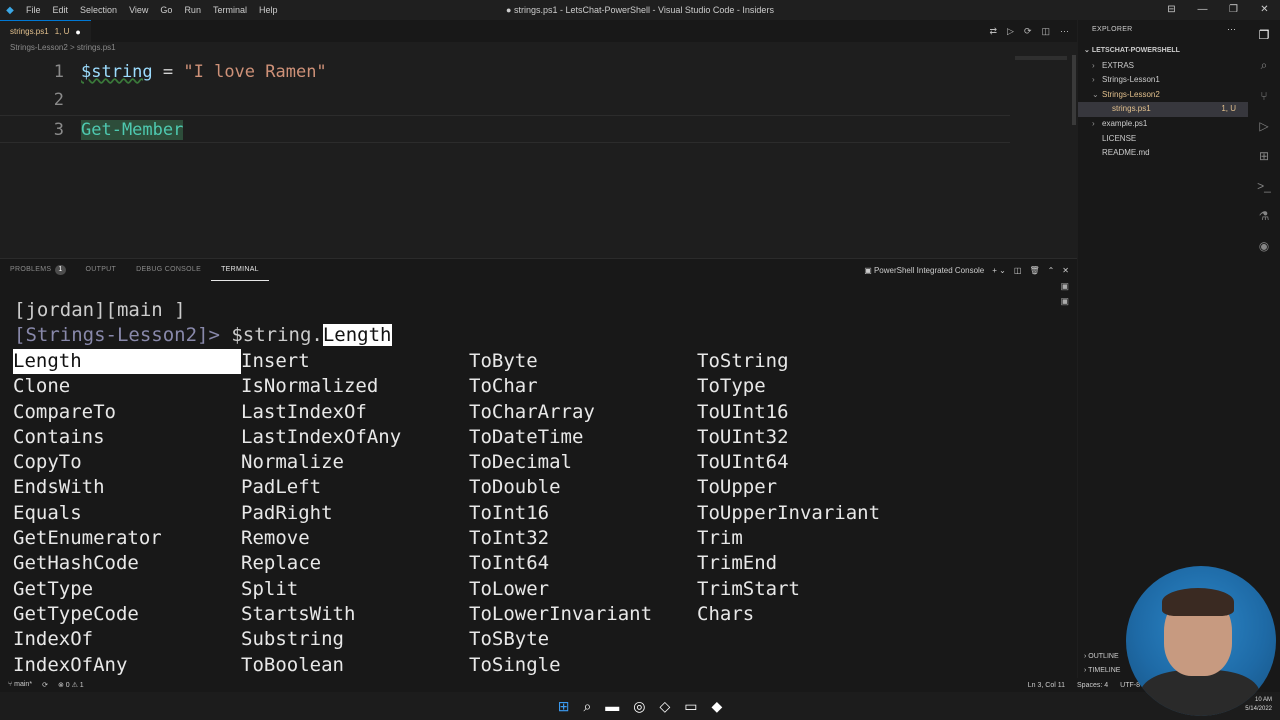 This screenshot has width=1280, height=720. What do you see at coordinates (612, 706) in the screenshot?
I see `file-explorer-icon: ▬` at bounding box center [612, 706].